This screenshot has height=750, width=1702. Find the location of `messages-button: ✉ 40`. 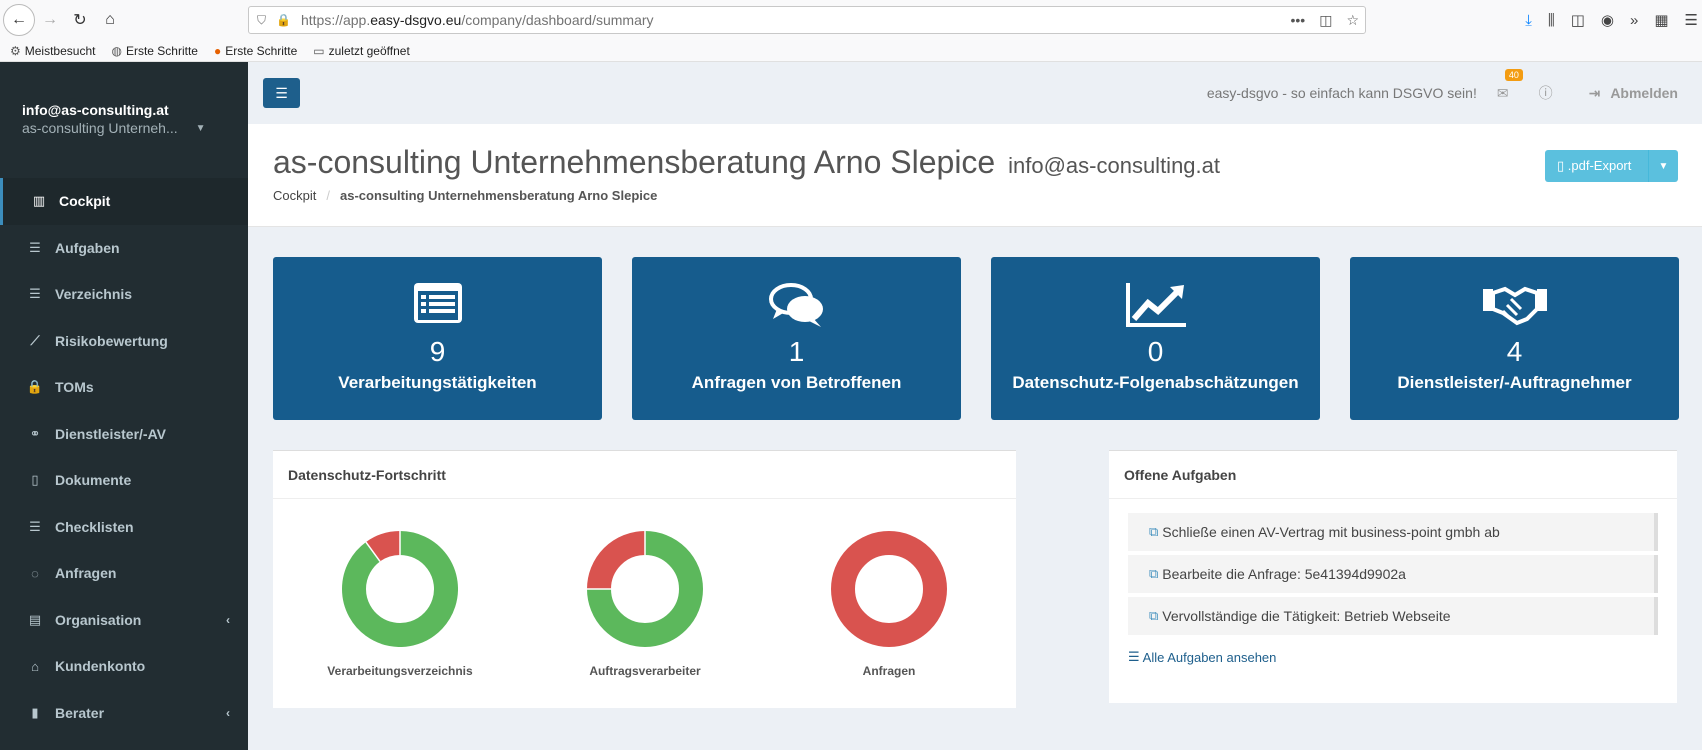

messages-button: ✉ 40 is located at coordinates (1510, 85).